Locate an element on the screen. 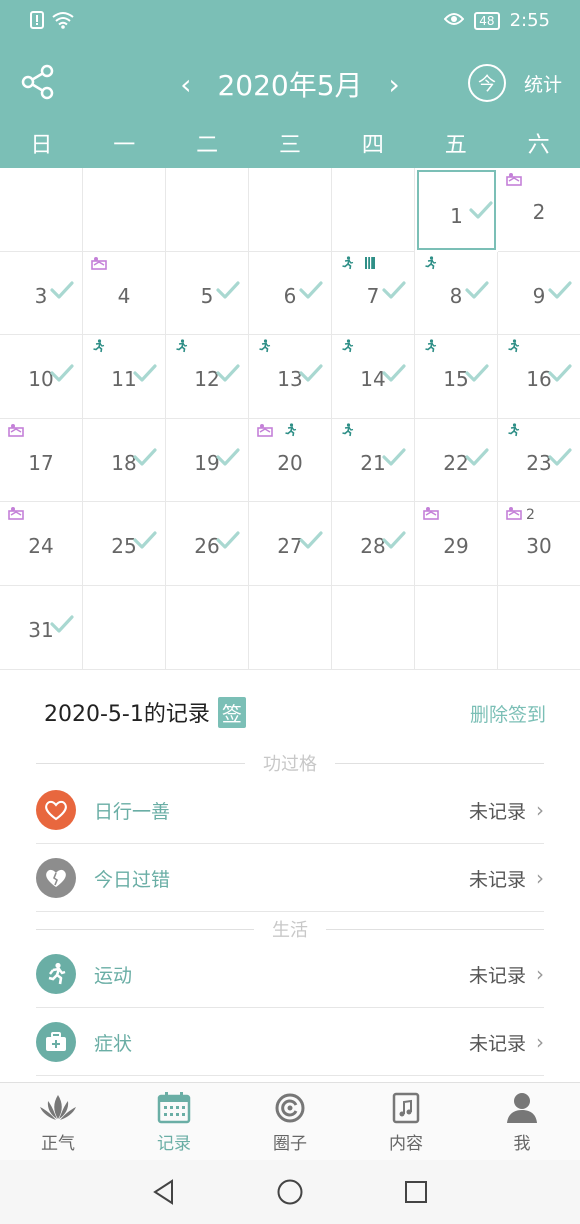 Image resolution: width=580 pixels, height=1224 pixels. calendar-day-cell: 3 is located at coordinates (41, 293).